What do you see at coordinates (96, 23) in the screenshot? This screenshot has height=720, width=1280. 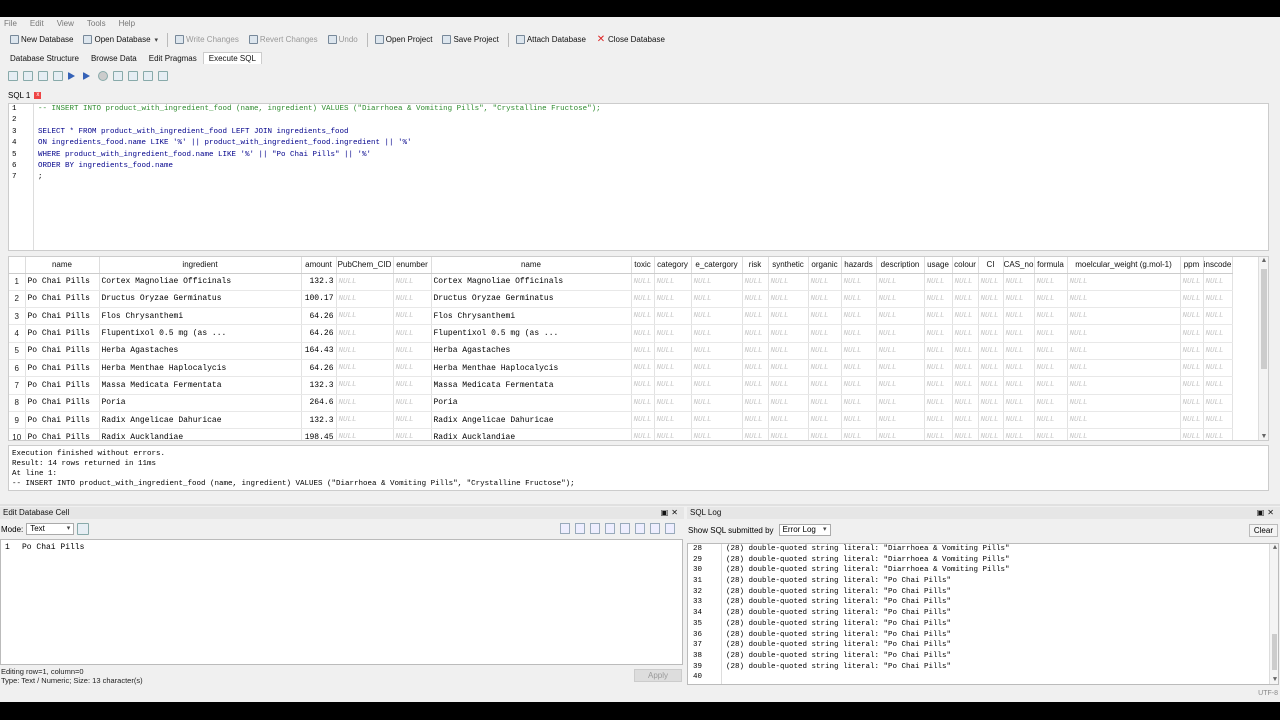 I see `menu-tools: Tools` at bounding box center [96, 23].